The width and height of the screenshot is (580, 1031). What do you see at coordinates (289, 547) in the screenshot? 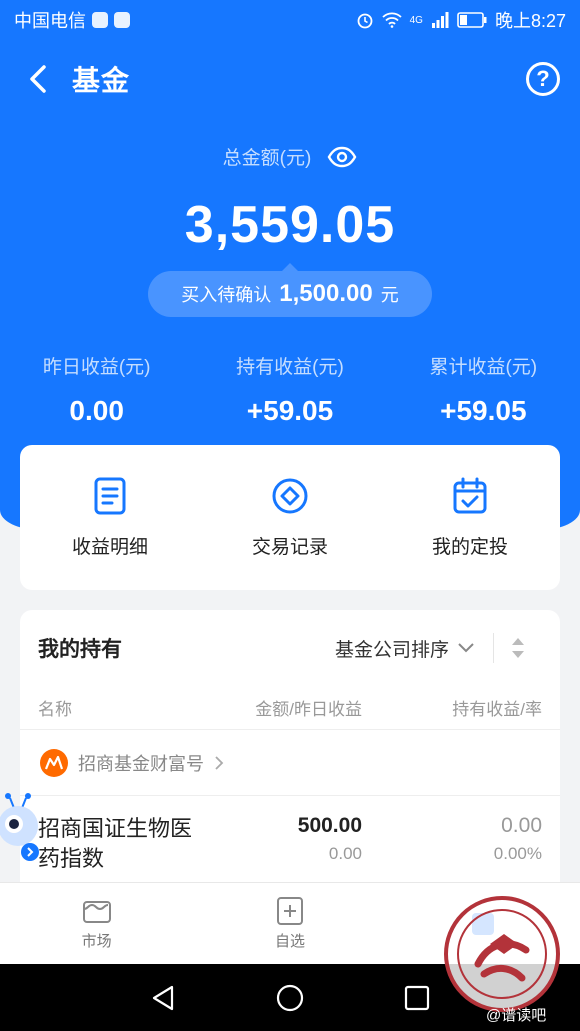
I see `quick-action-label: 交易记录` at bounding box center [289, 547].